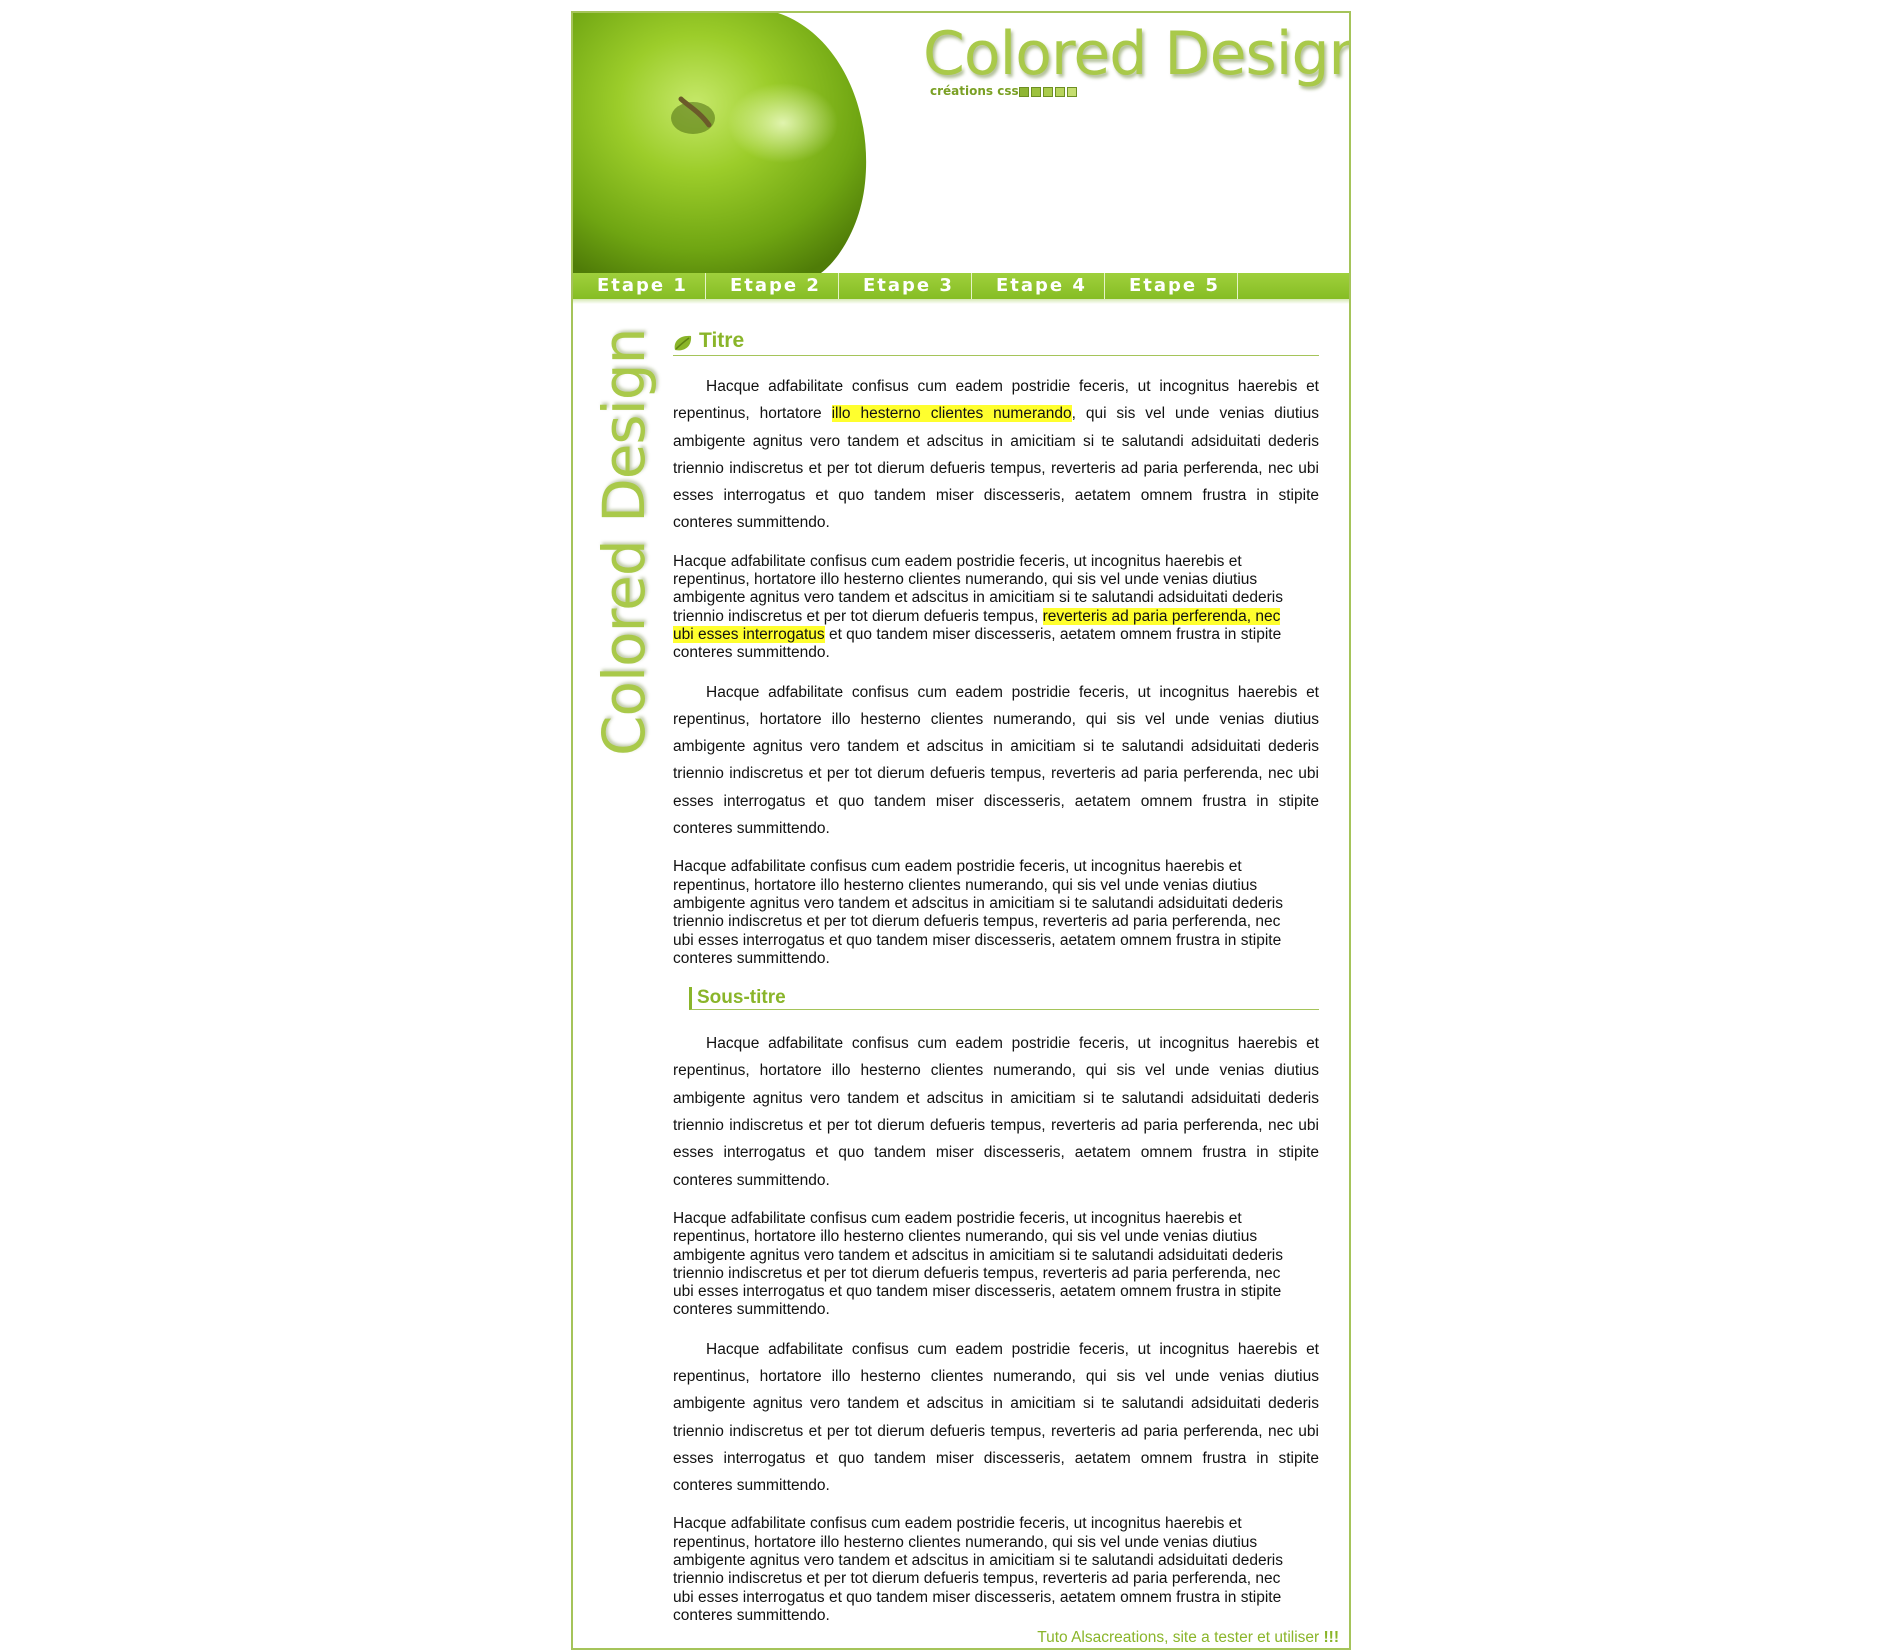 This screenshot has width=1903, height=1651. Describe the element at coordinates (905, 286) in the screenshot. I see `nav-item-etape-3: Etape 3` at that location.